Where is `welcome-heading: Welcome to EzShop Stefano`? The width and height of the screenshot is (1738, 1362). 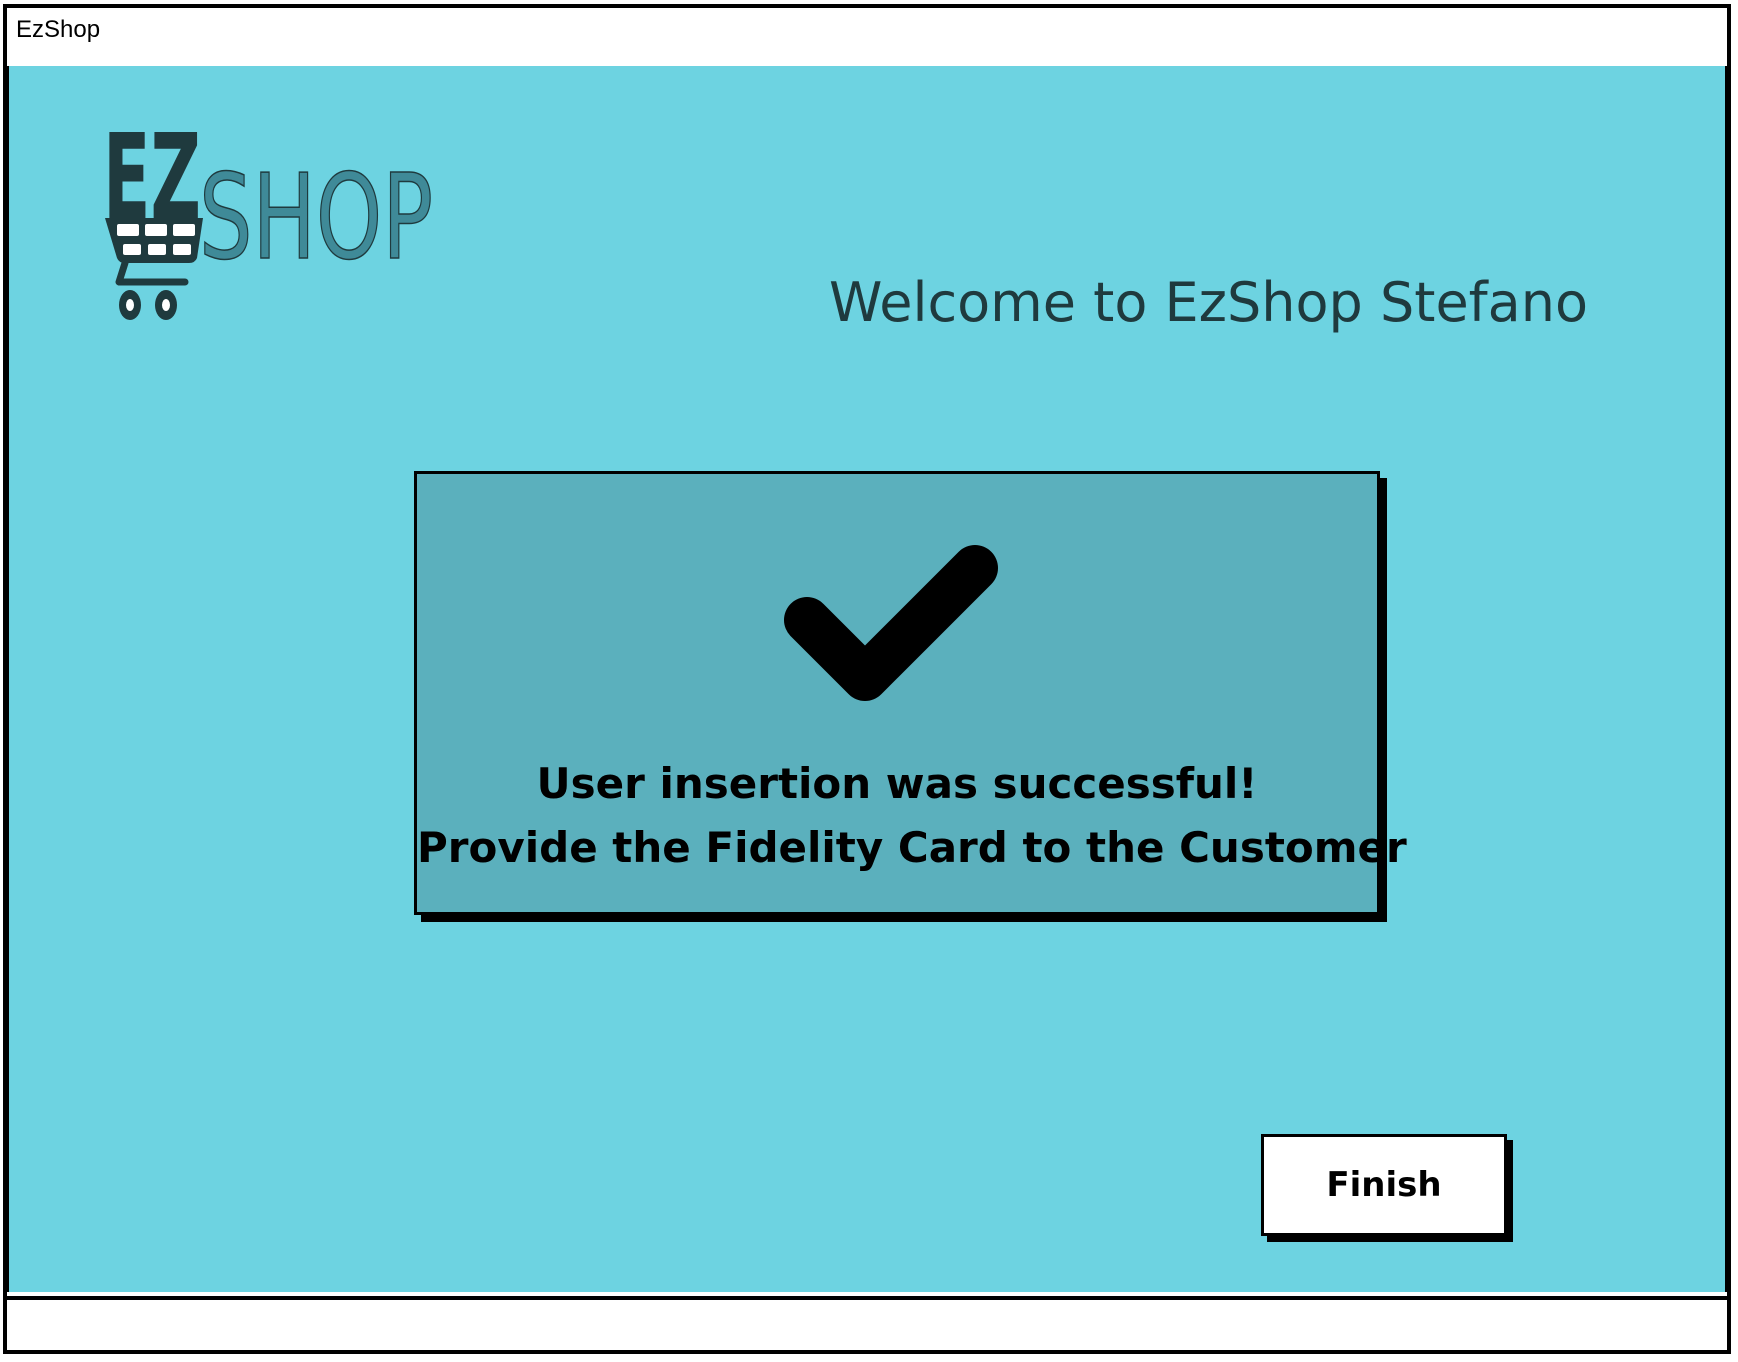 welcome-heading: Welcome to EzShop Stefano is located at coordinates (1209, 302).